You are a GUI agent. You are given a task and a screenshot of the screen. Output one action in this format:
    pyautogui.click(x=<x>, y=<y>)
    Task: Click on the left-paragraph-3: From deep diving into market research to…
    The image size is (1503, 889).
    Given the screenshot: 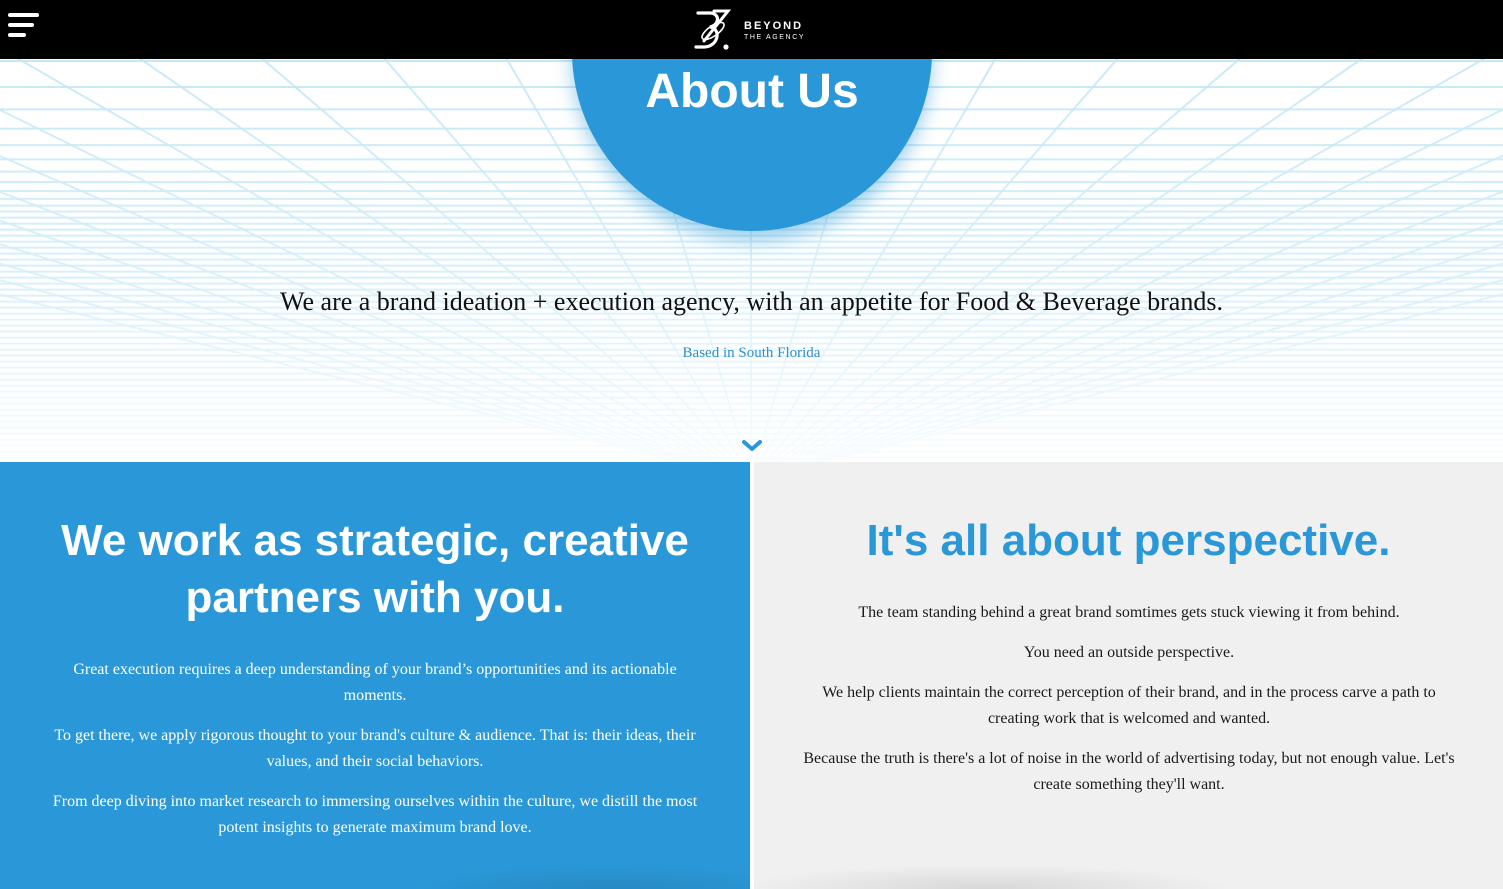 What is the action you would take?
    pyautogui.click(x=375, y=814)
    